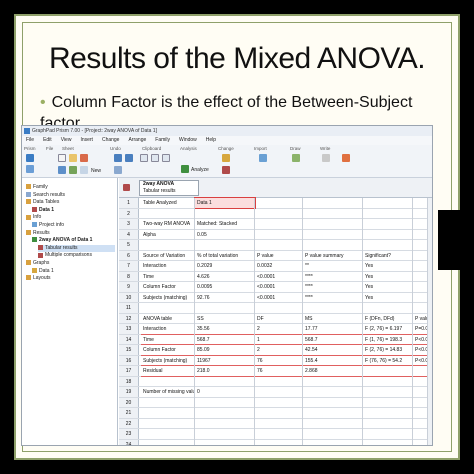 Image resolution: width=474 pixels, height=474 pixels. Describe the element at coordinates (333, 329) in the screenshot. I see `table-cell: 17.77` at that location.